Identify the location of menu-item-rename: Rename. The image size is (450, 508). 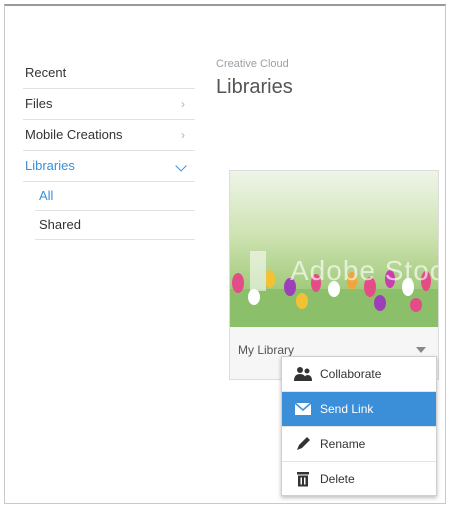
(359, 444).